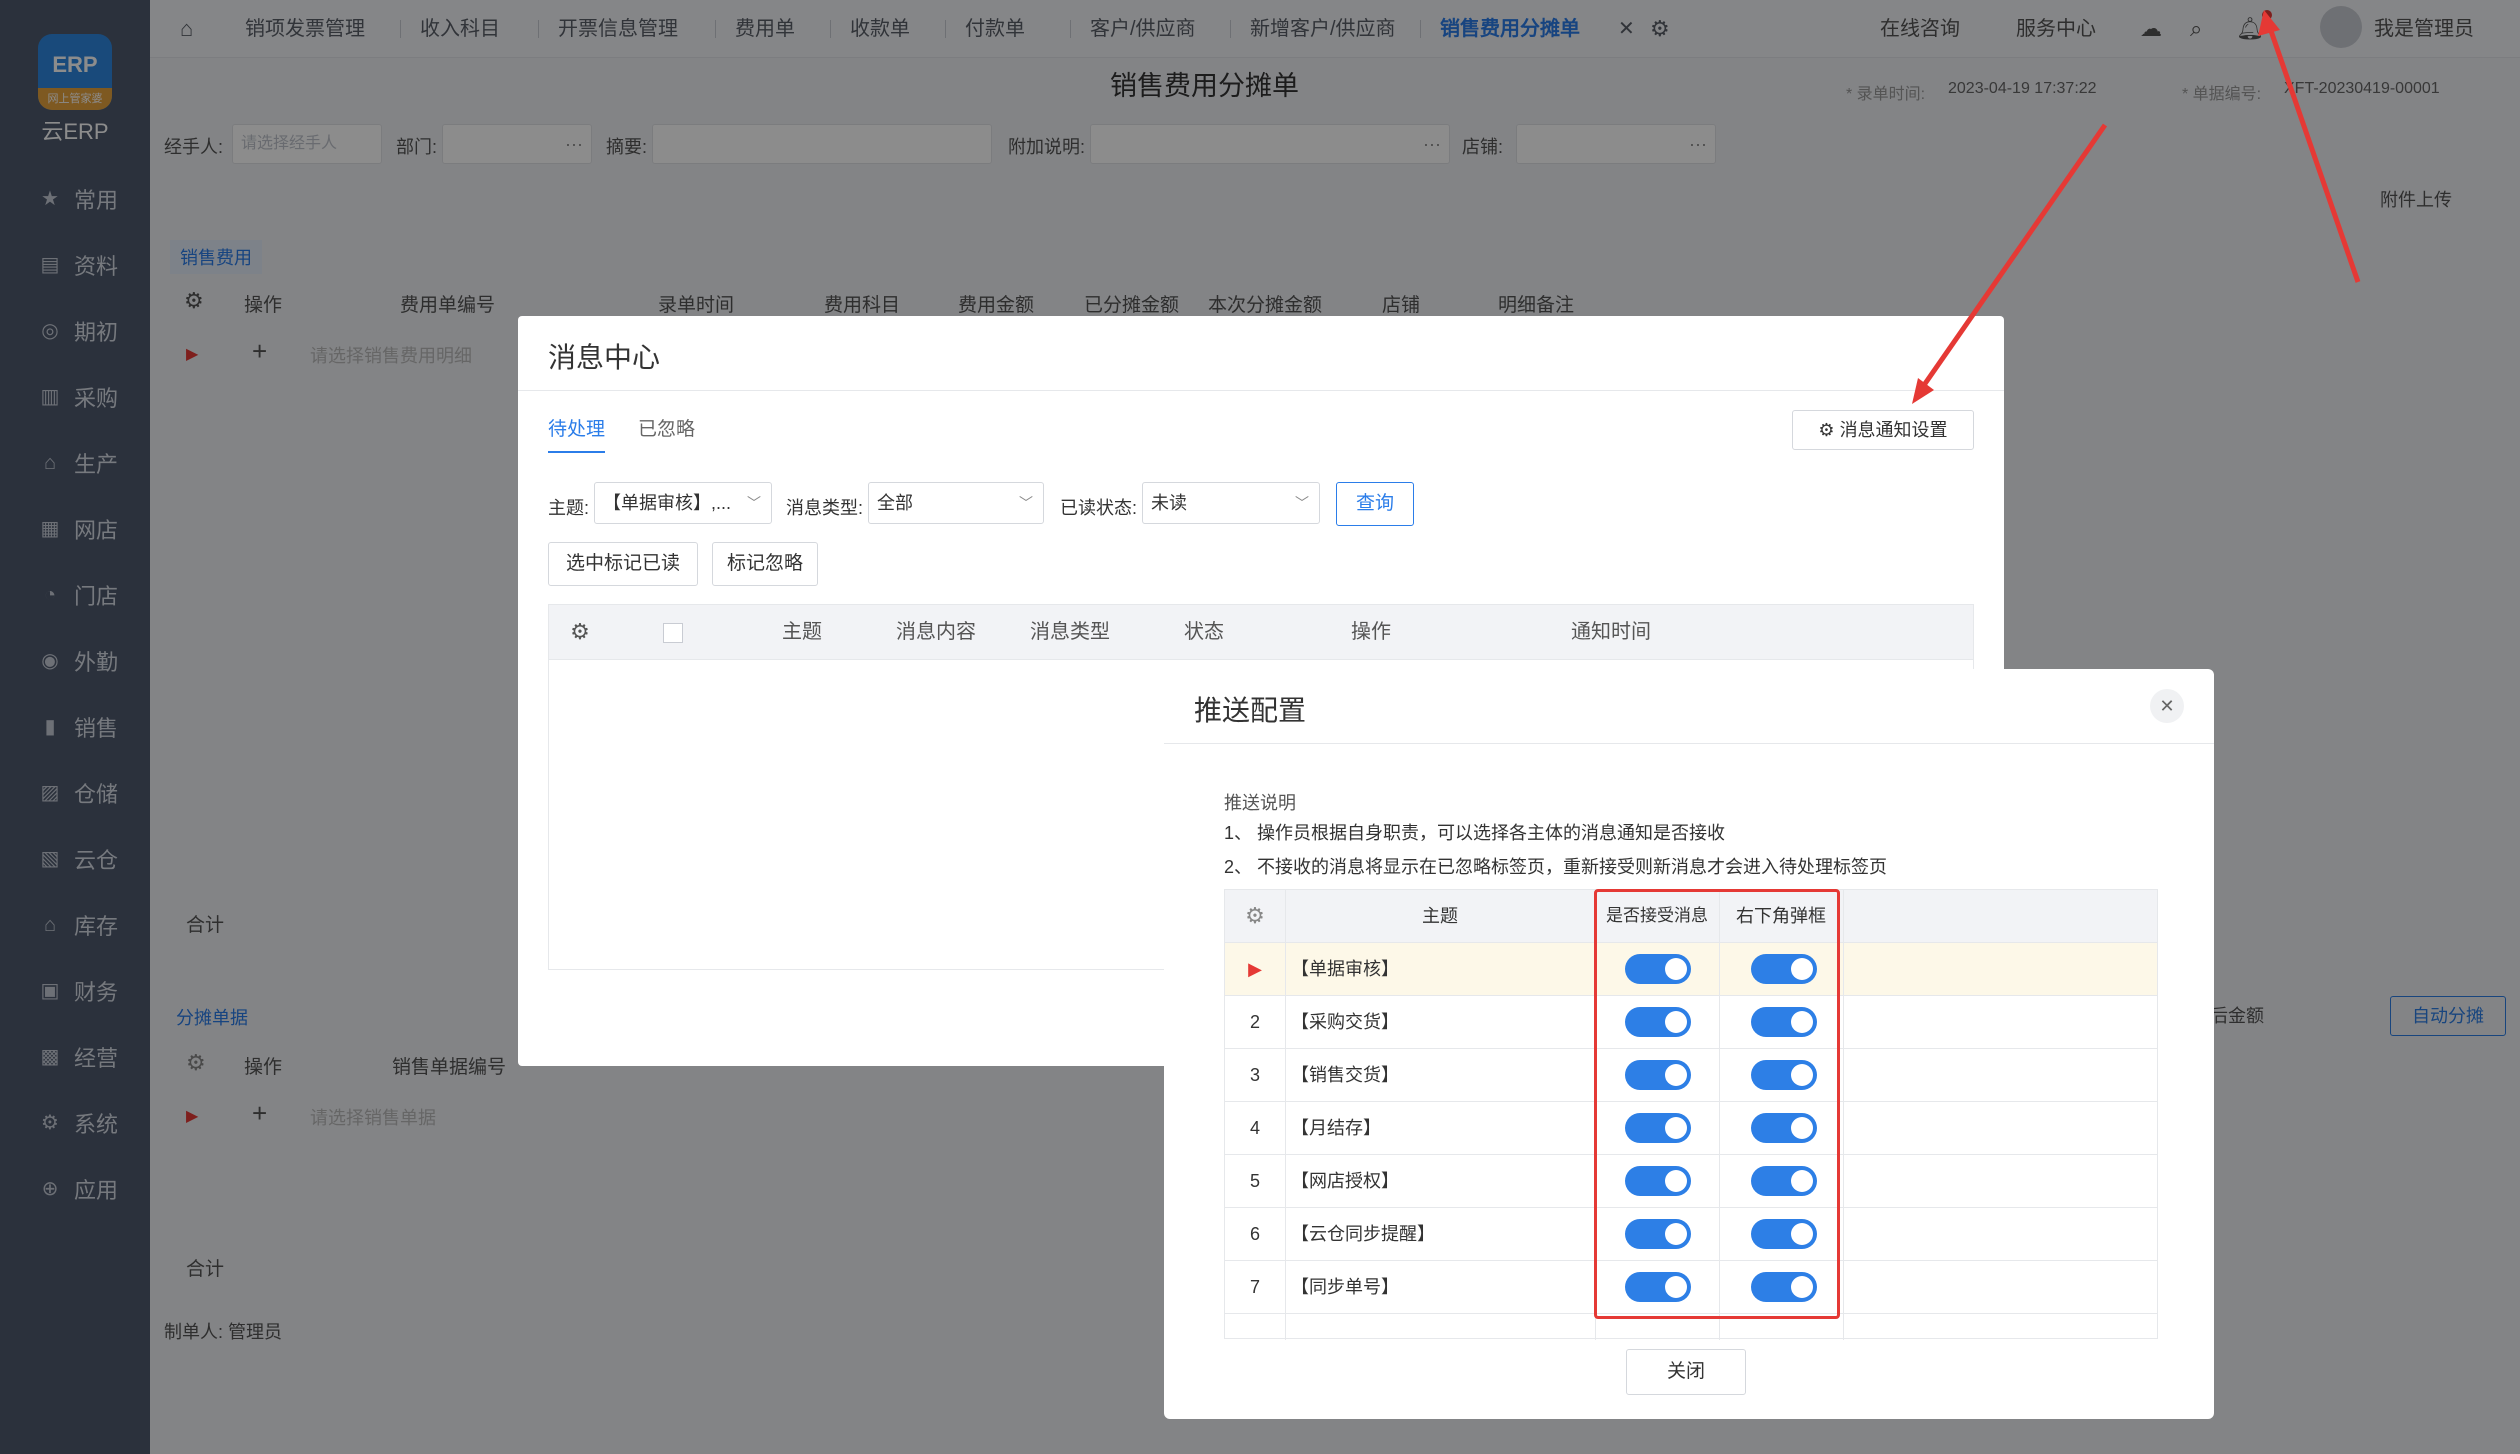  What do you see at coordinates (2136, 207) in the screenshot?
I see `annotation-arrows` at bounding box center [2136, 207].